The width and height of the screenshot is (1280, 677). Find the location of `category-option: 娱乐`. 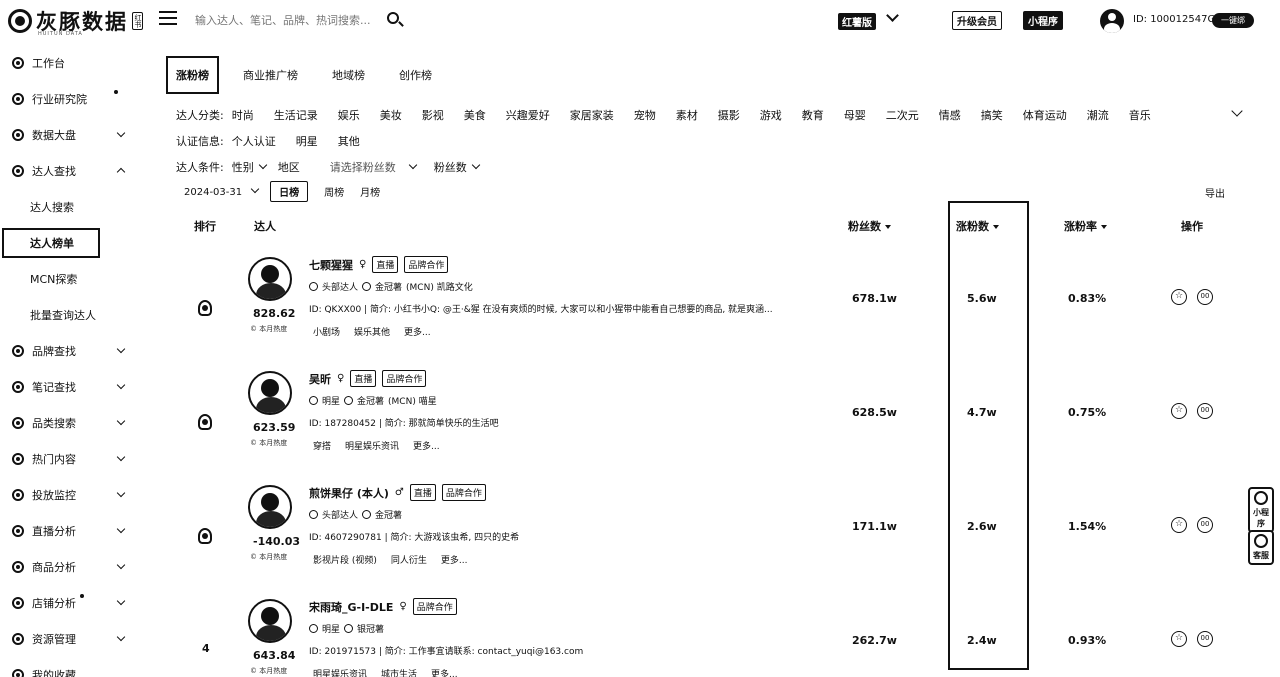

category-option: 娱乐 is located at coordinates (349, 115).